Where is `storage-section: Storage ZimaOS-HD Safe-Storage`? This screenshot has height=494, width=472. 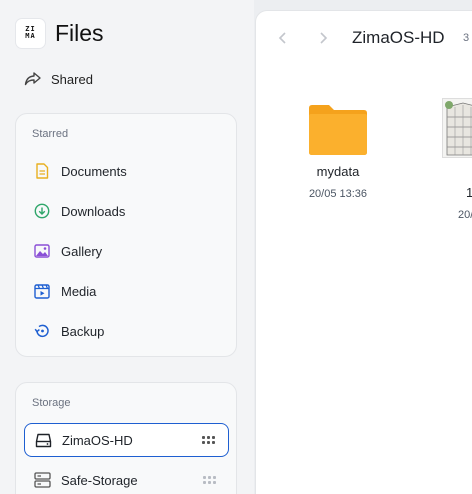 storage-section: Storage ZimaOS-HD Safe-Storage is located at coordinates (126, 438).